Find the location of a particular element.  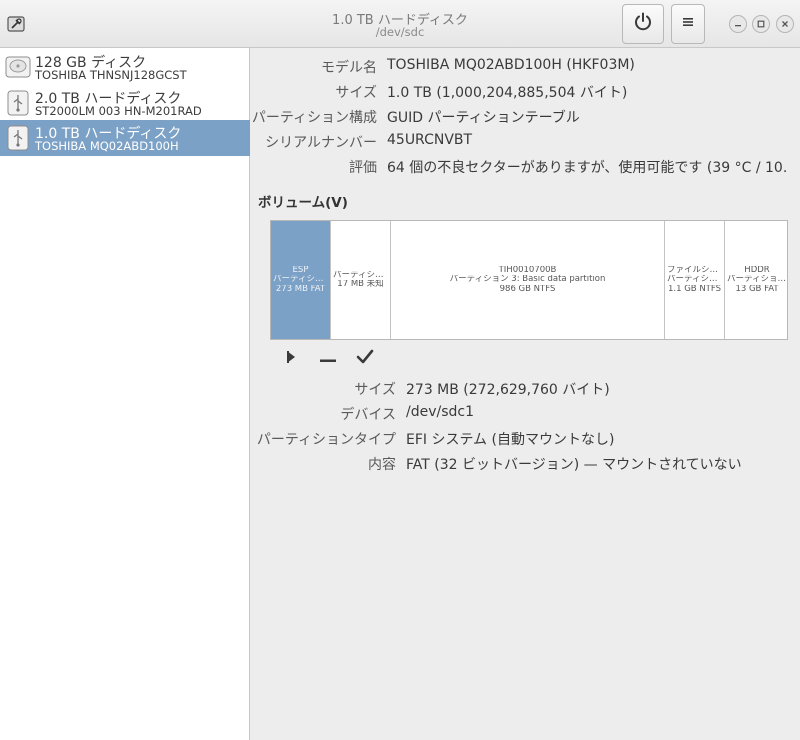

volume-row-partition-type: パーティションタイプ EFI システム (自動マウントなし) is located at coordinates (525, 439).